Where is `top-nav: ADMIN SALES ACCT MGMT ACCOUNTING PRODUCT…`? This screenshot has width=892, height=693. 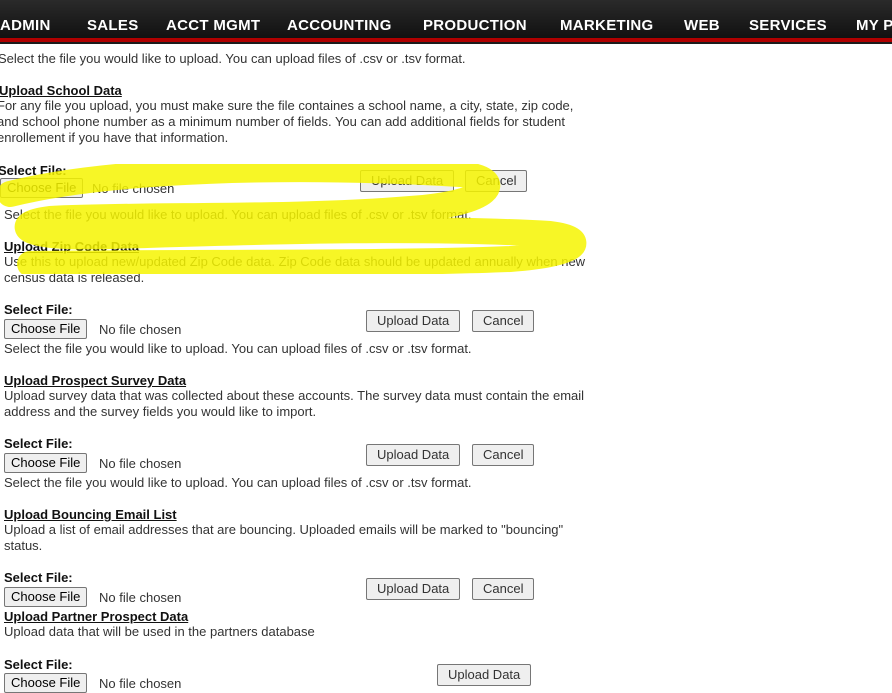
top-nav: ADMIN SALES ACCT MGMT ACCOUNTING PRODUCT… is located at coordinates (446, 22).